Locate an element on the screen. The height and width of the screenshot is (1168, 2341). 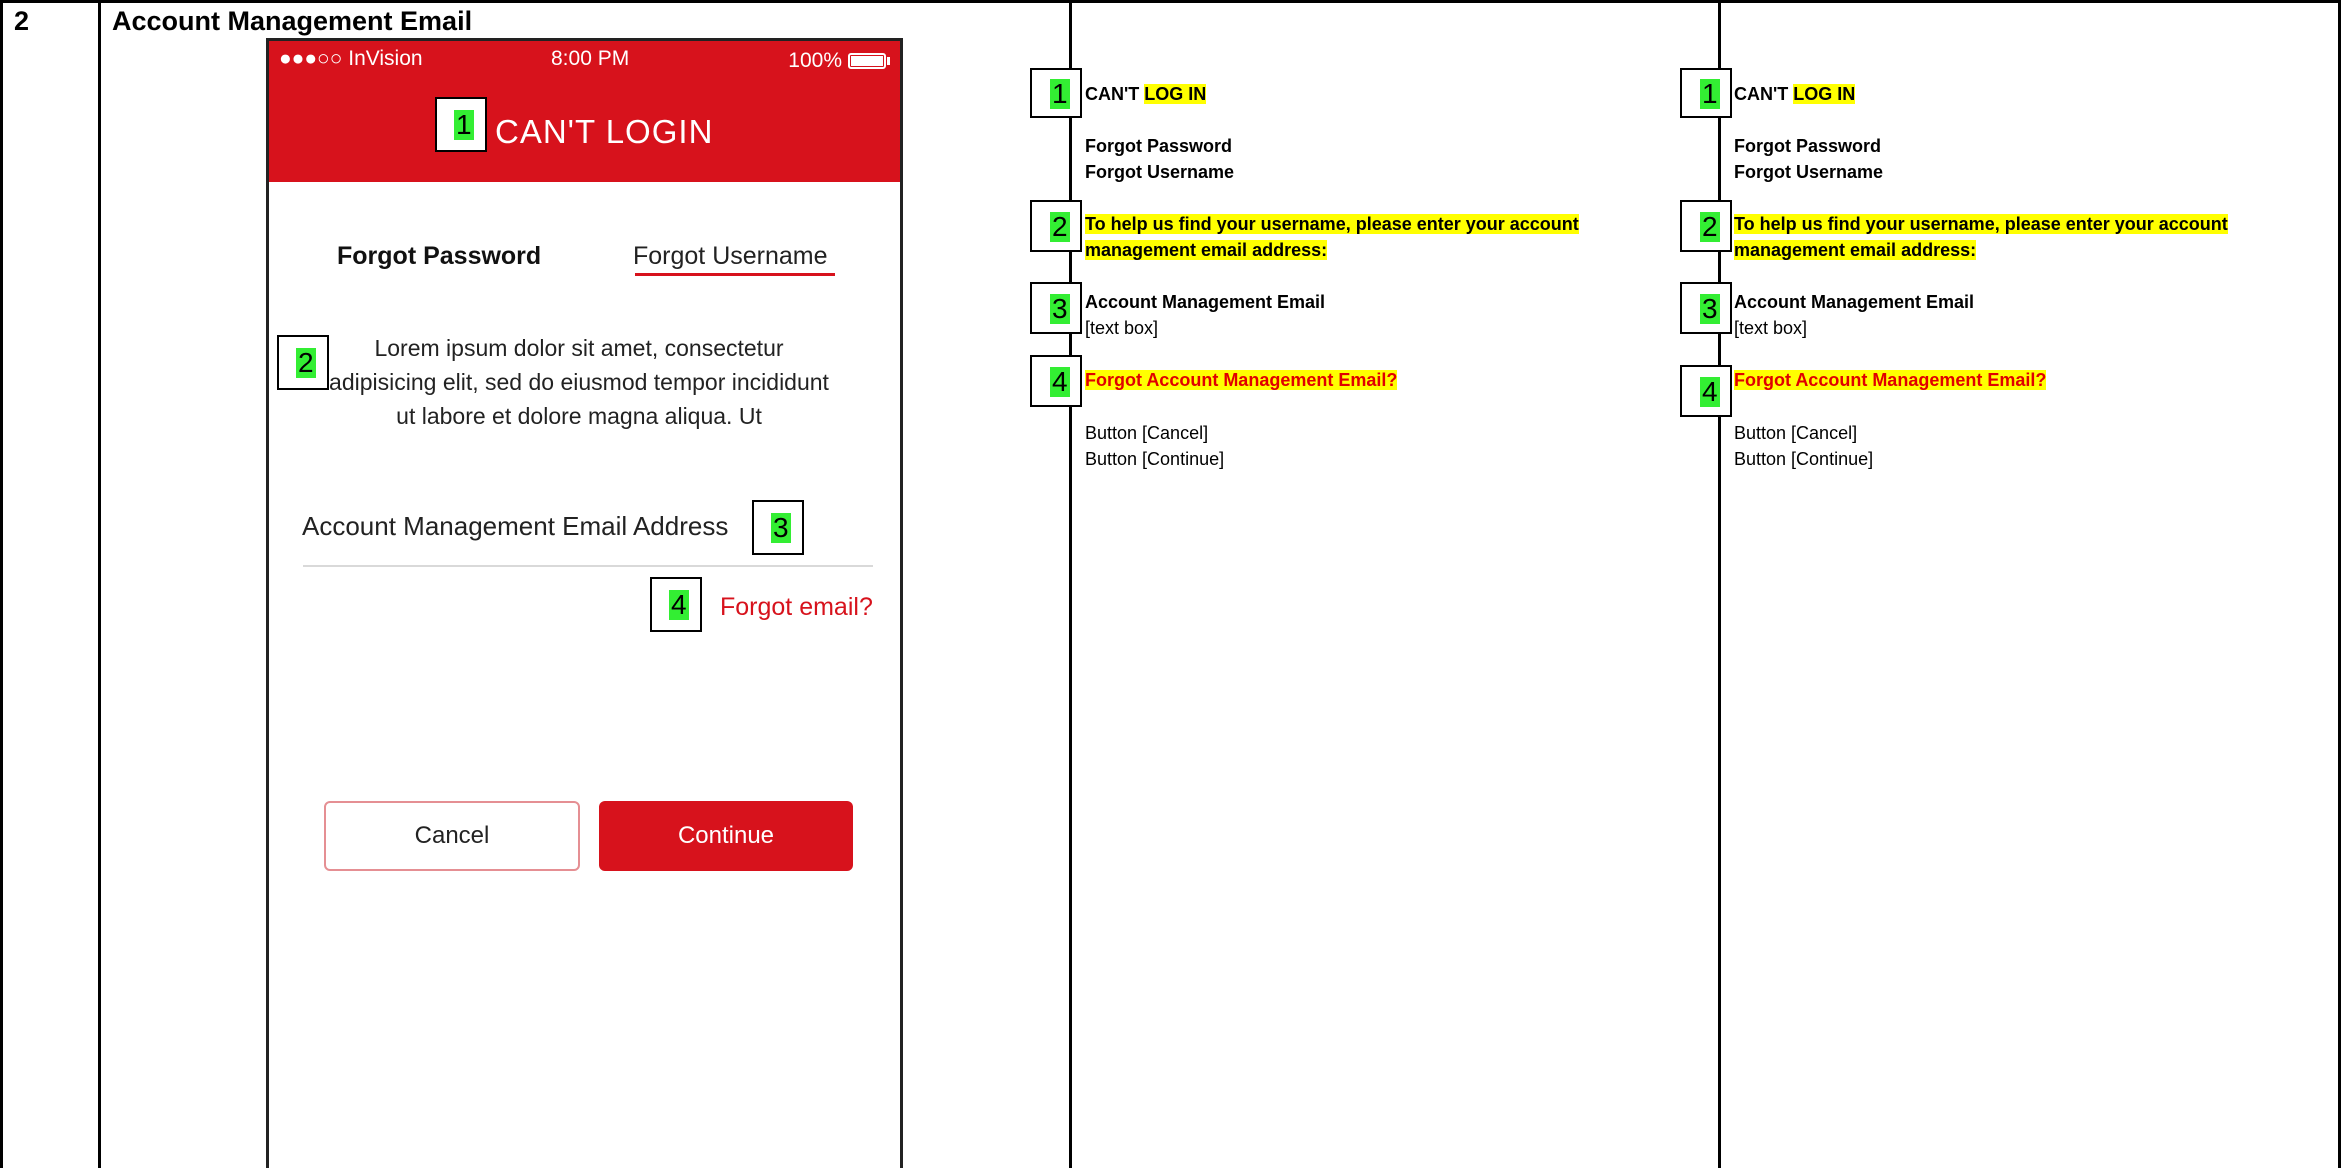
battery-icon is located at coordinates (867, 61).